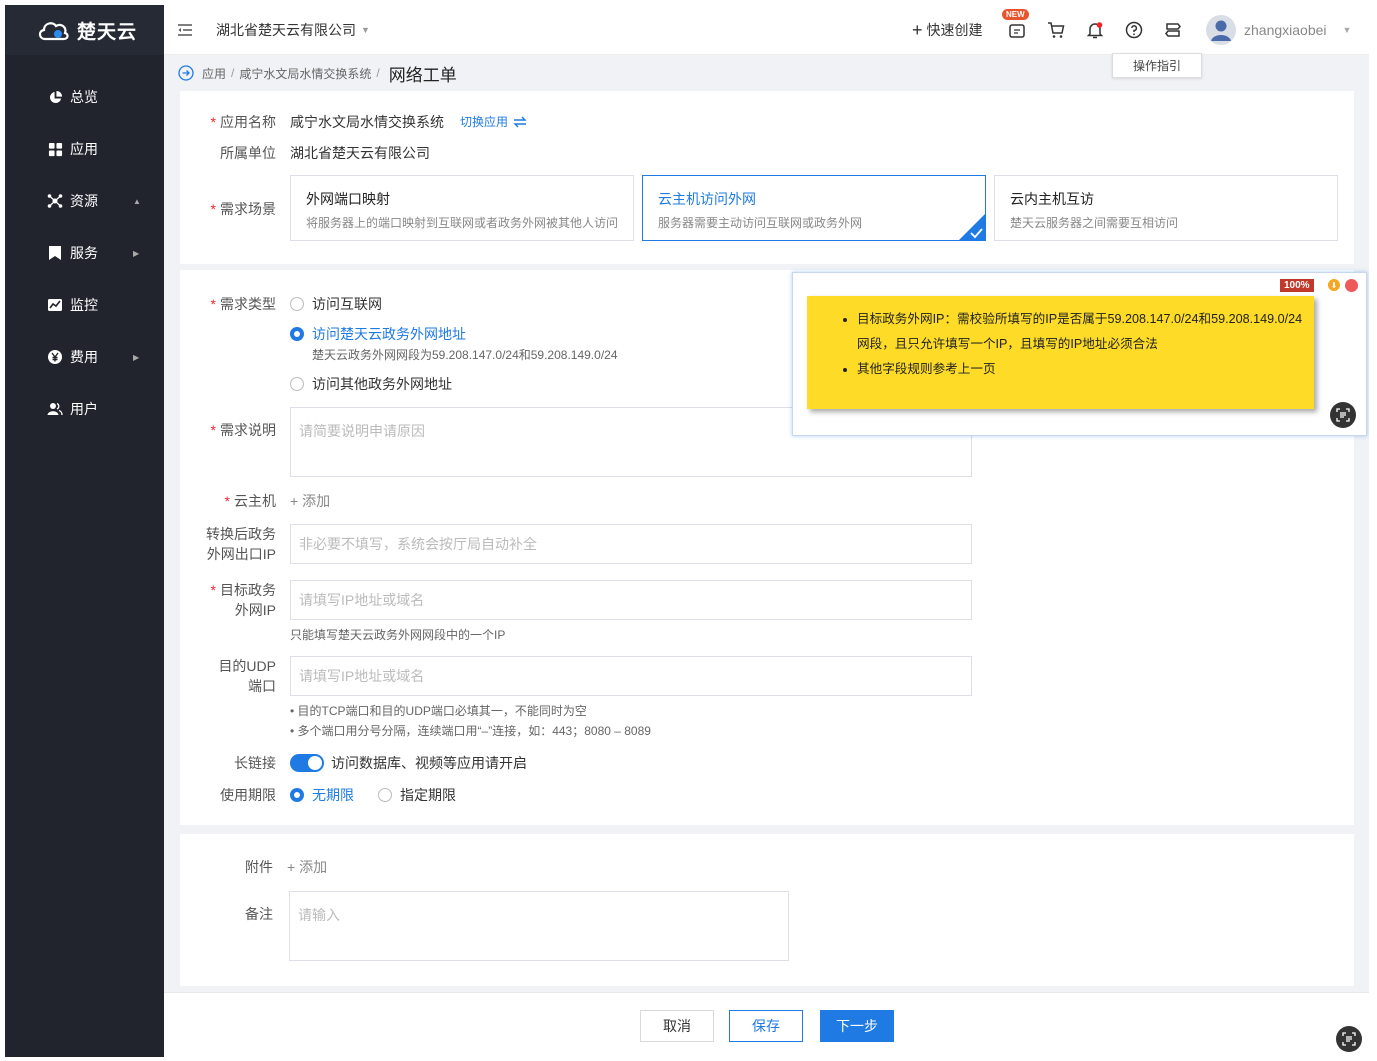  What do you see at coordinates (1052, 199) in the screenshot?
I see `scene-title: 云内主机互访` at bounding box center [1052, 199].